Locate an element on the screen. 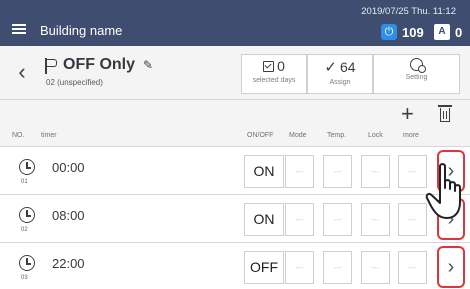 The width and height of the screenshot is (470, 289). clock-setting-icon is located at coordinates (418, 65).